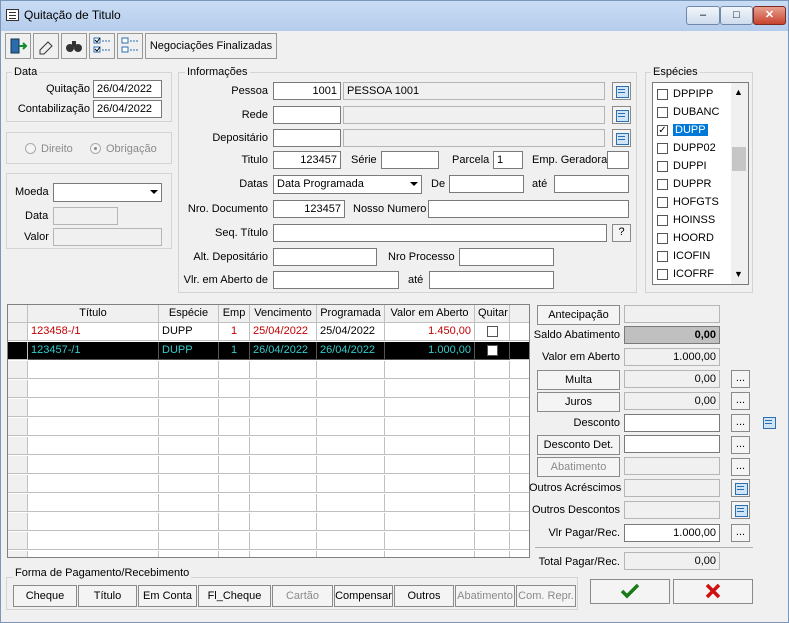  Describe the element at coordinates (739, 183) in the screenshot. I see `especies-scrollbar: ▲ ▼` at that location.